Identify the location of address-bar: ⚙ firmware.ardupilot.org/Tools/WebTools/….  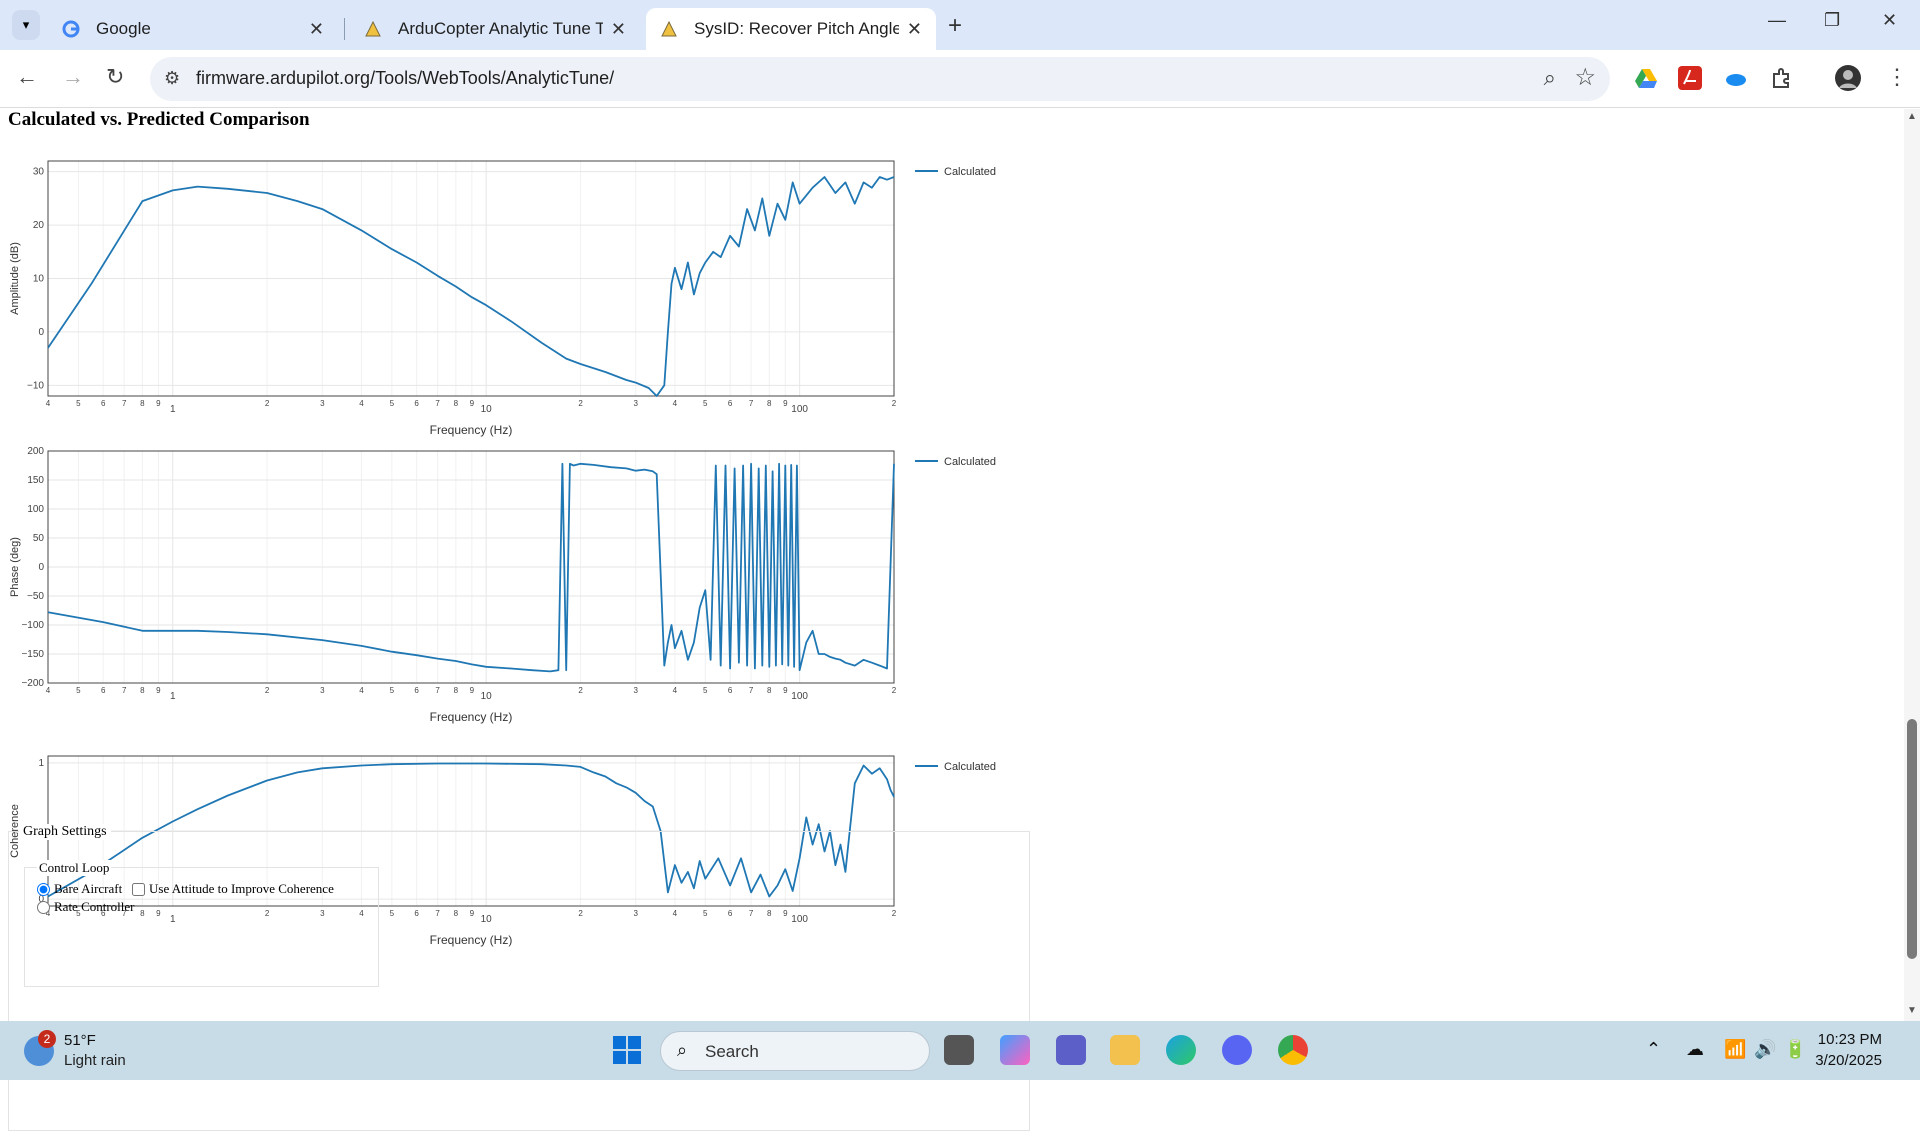
(880, 79).